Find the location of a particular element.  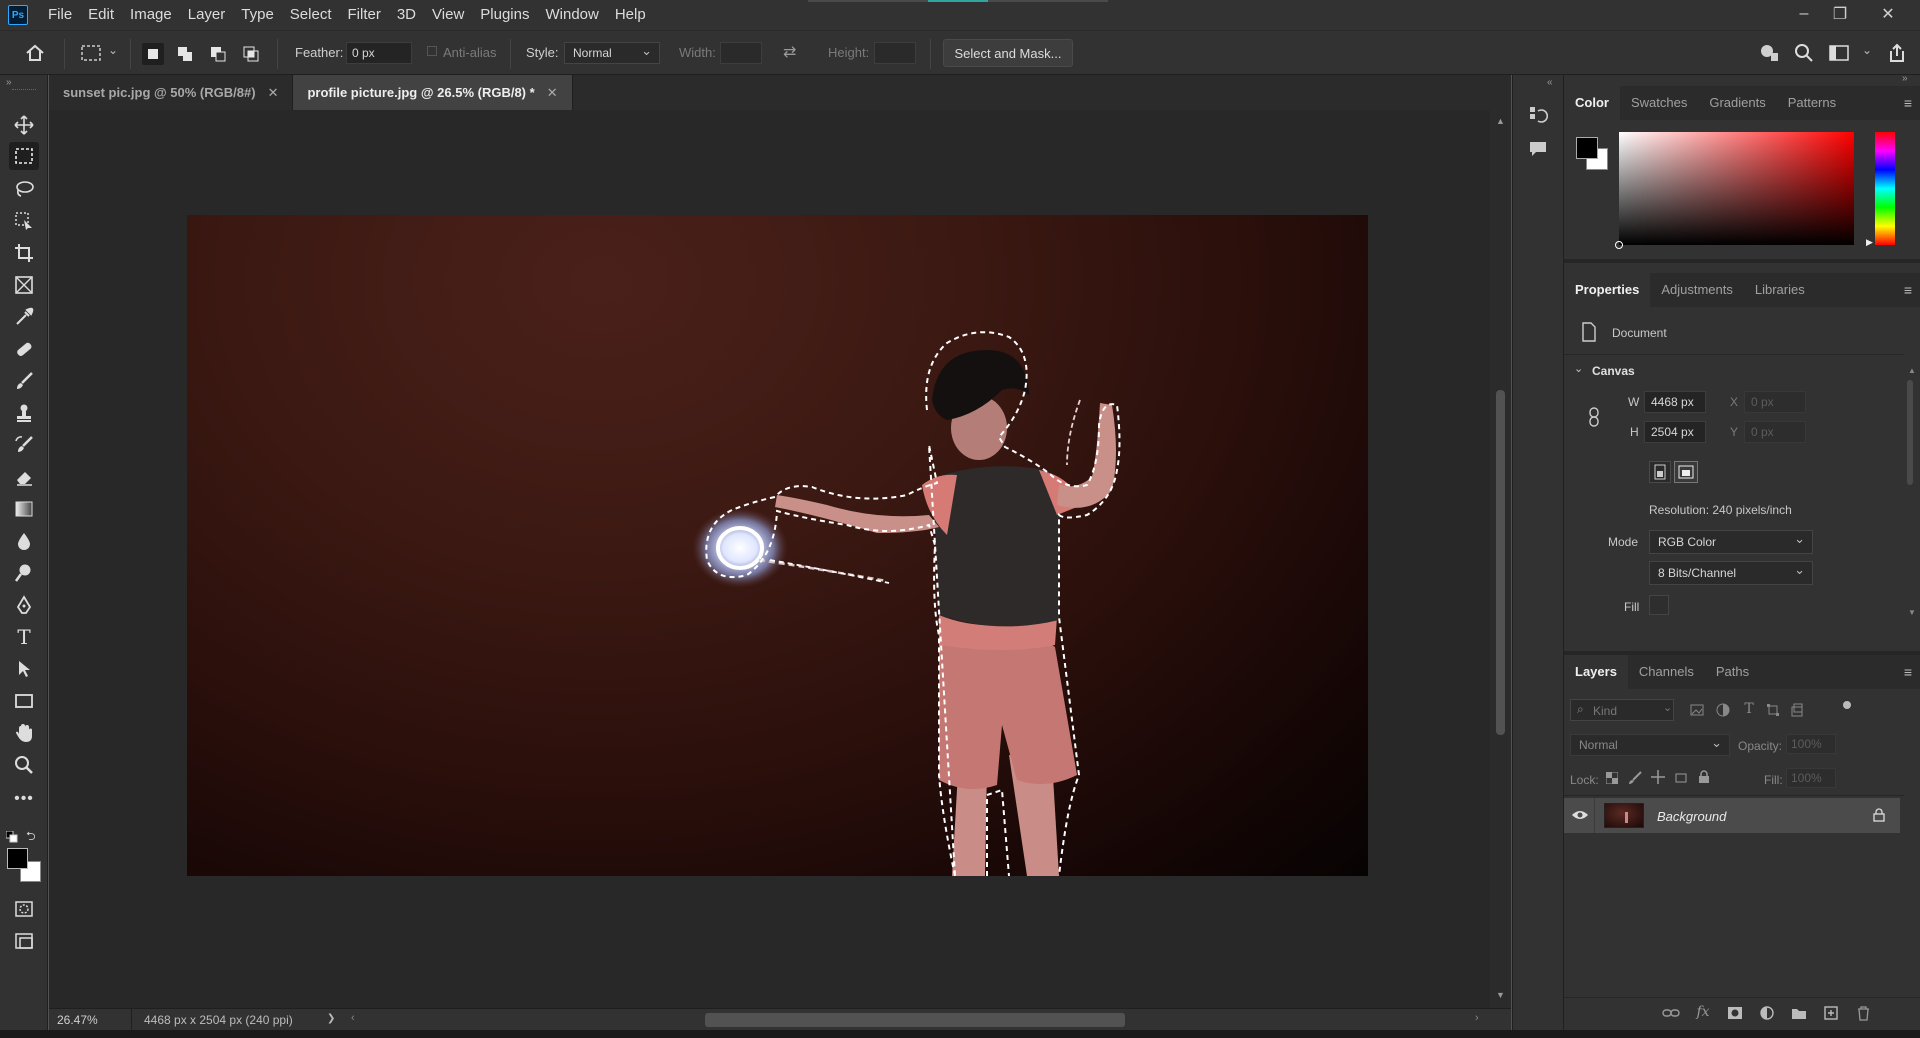

frame-tool-icon is located at coordinates (24, 285).